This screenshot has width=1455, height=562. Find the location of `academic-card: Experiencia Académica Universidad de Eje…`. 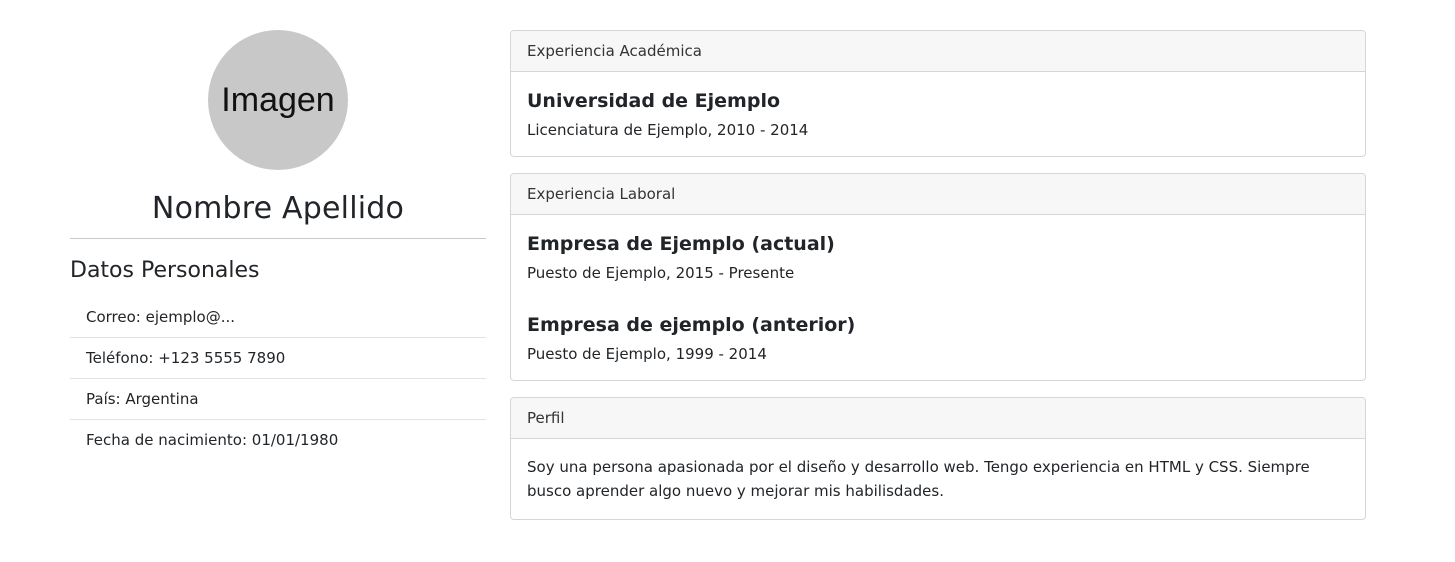

academic-card: Experiencia Académica Universidad de Eje… is located at coordinates (938, 93).